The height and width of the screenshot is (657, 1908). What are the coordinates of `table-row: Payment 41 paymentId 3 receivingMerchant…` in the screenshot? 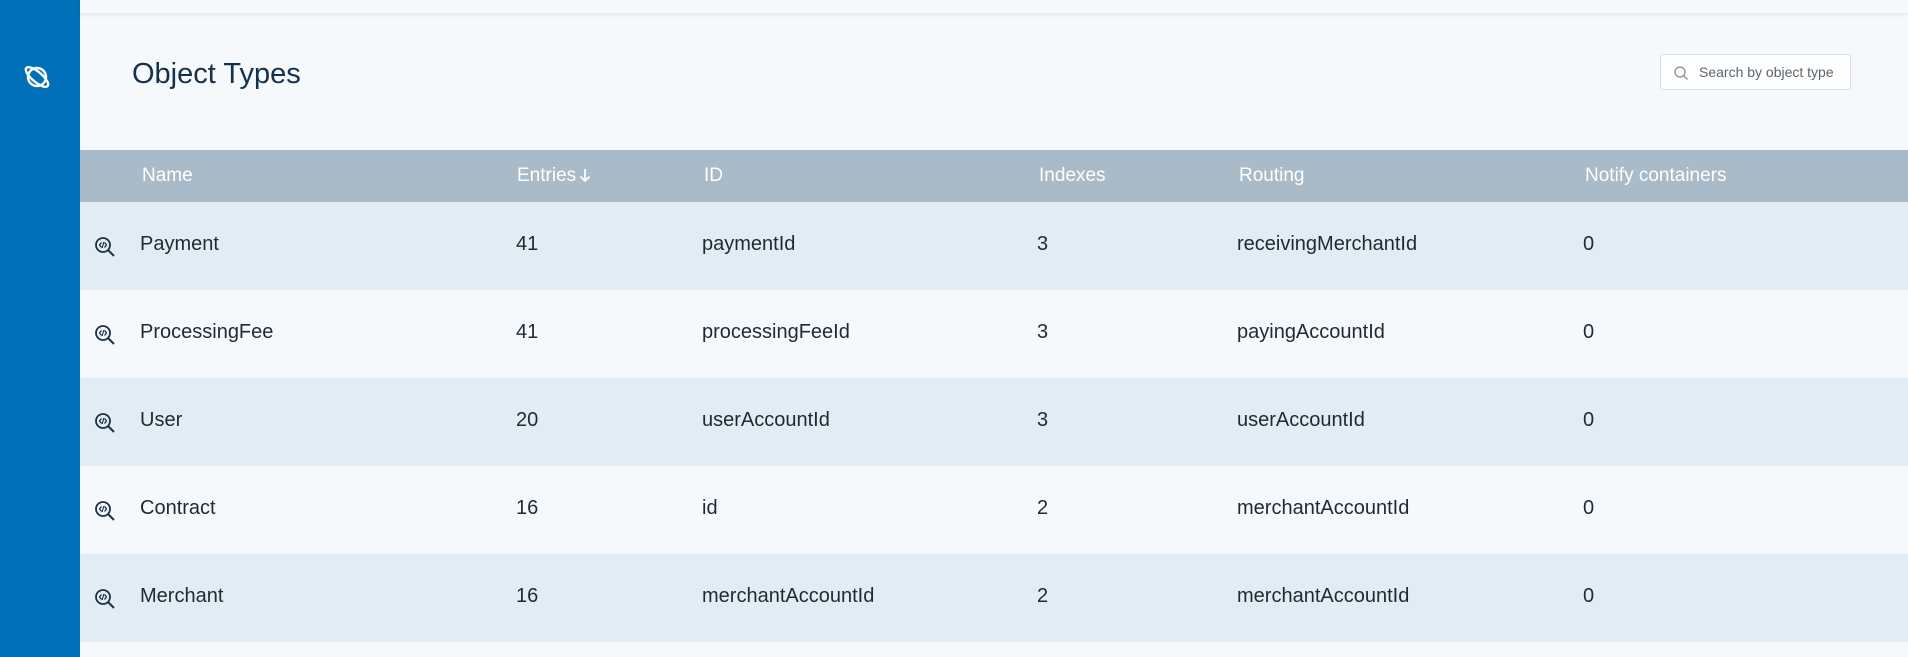 It's located at (994, 246).